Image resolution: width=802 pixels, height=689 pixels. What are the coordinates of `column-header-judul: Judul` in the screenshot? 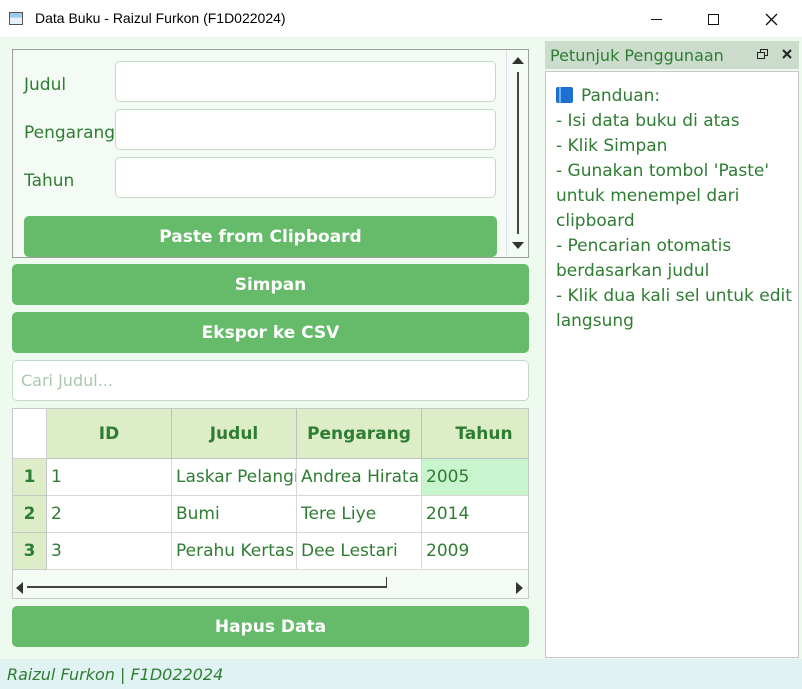 It's located at (234, 434).